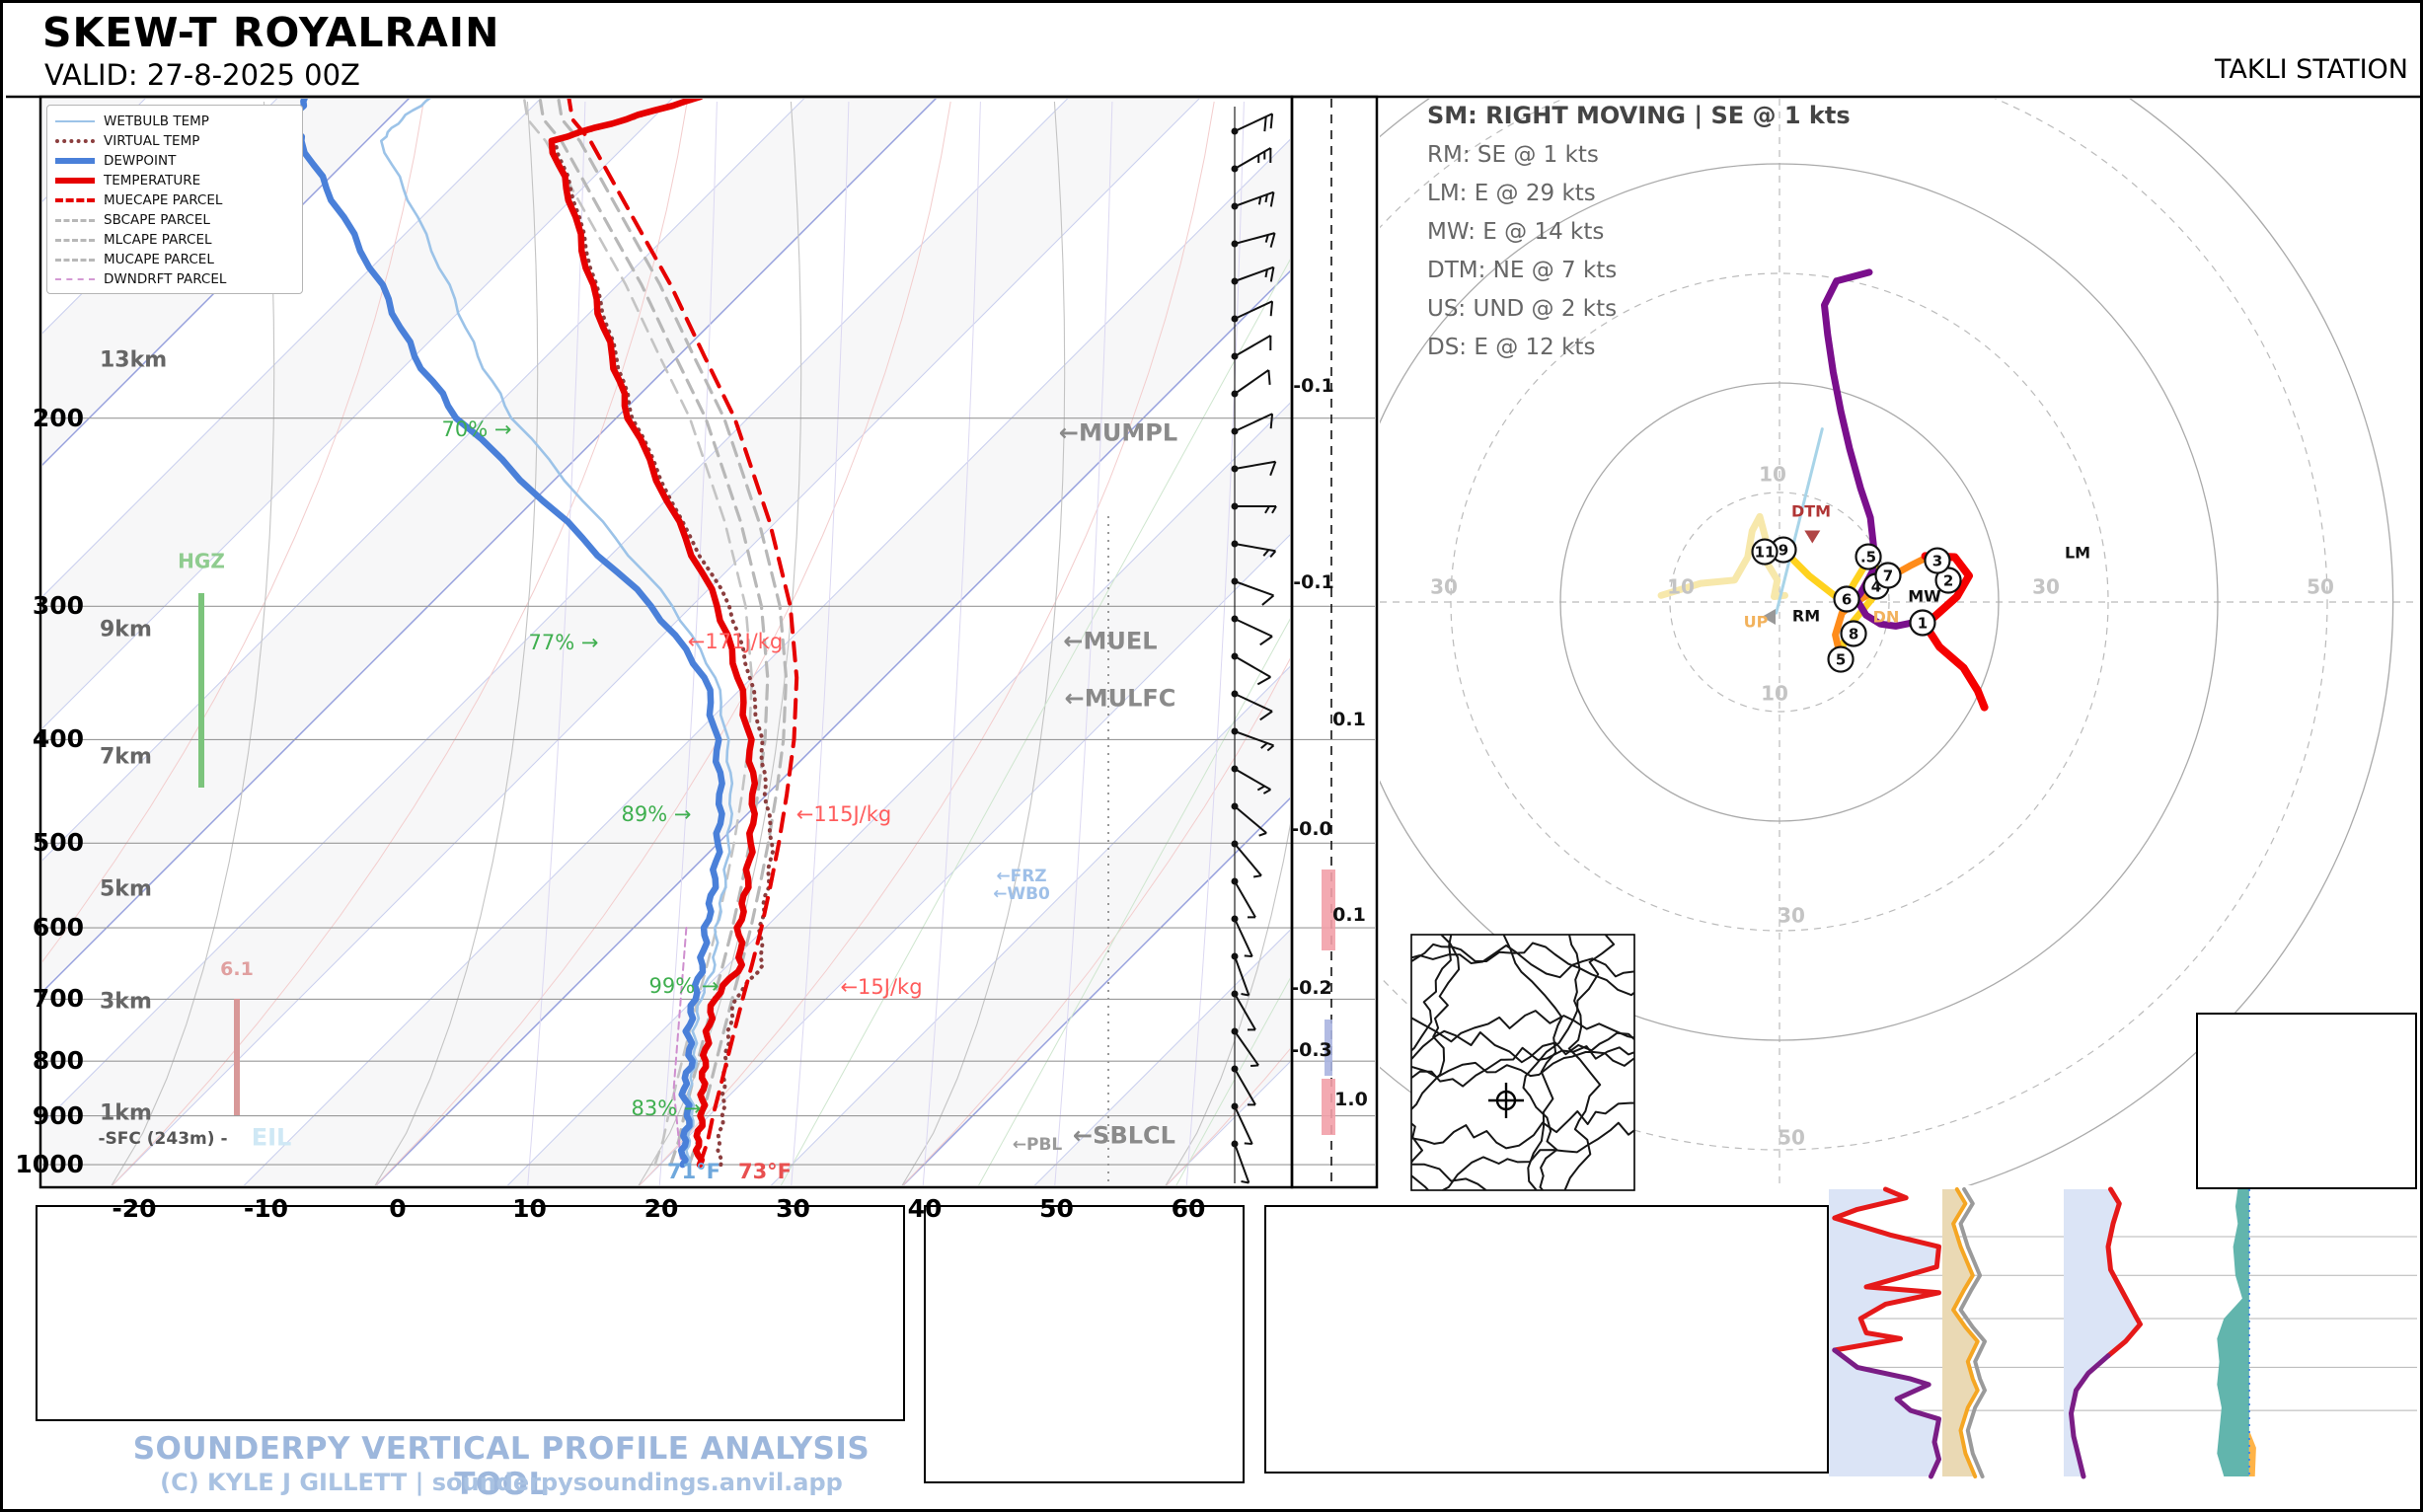 This screenshot has height=1512, width=2423. I want to click on rh-annotation: 83% →, so click(667, 1108).